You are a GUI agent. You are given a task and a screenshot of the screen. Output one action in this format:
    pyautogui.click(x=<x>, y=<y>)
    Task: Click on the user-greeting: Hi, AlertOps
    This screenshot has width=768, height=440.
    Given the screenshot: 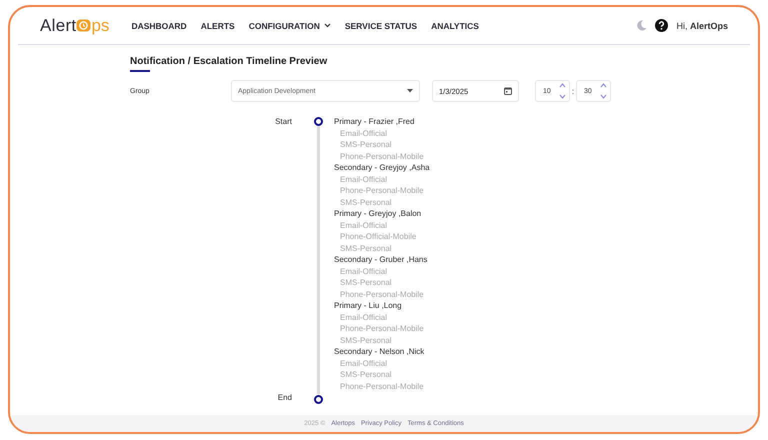 What is the action you would take?
    pyautogui.click(x=702, y=25)
    